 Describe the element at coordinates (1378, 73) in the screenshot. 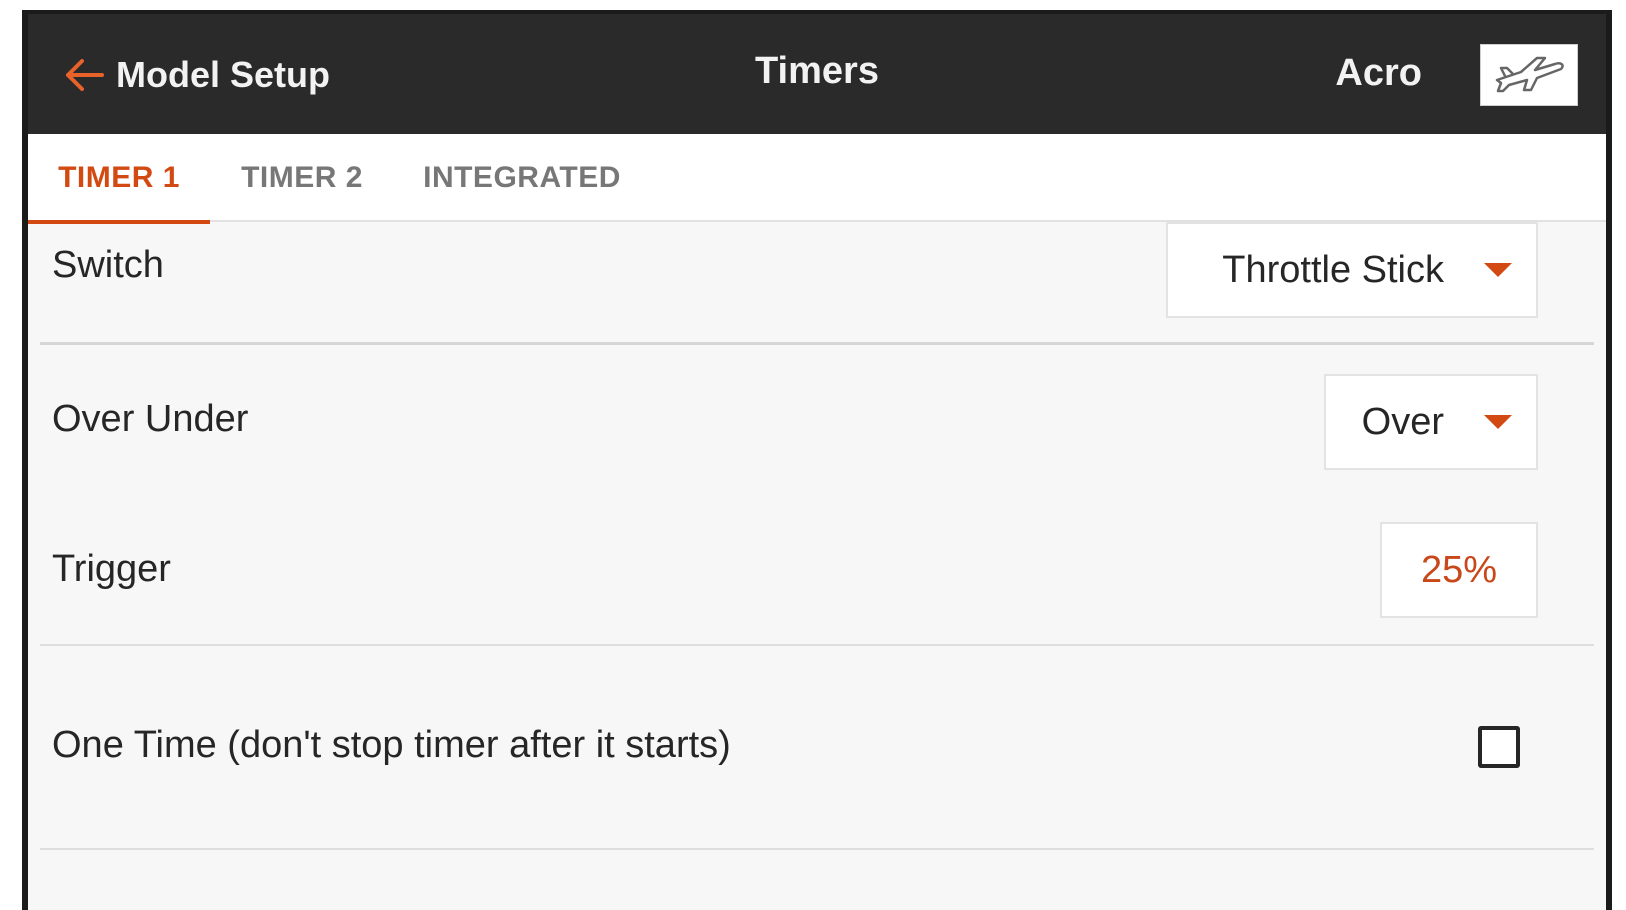

I see `model-name: Acro` at that location.